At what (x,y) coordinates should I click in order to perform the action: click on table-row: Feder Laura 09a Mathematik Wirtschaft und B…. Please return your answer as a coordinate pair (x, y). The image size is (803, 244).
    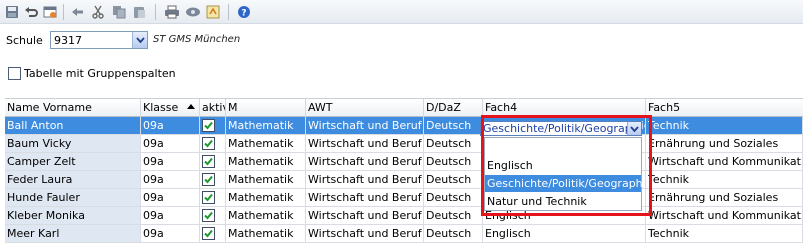
    Looking at the image, I should click on (404, 180).